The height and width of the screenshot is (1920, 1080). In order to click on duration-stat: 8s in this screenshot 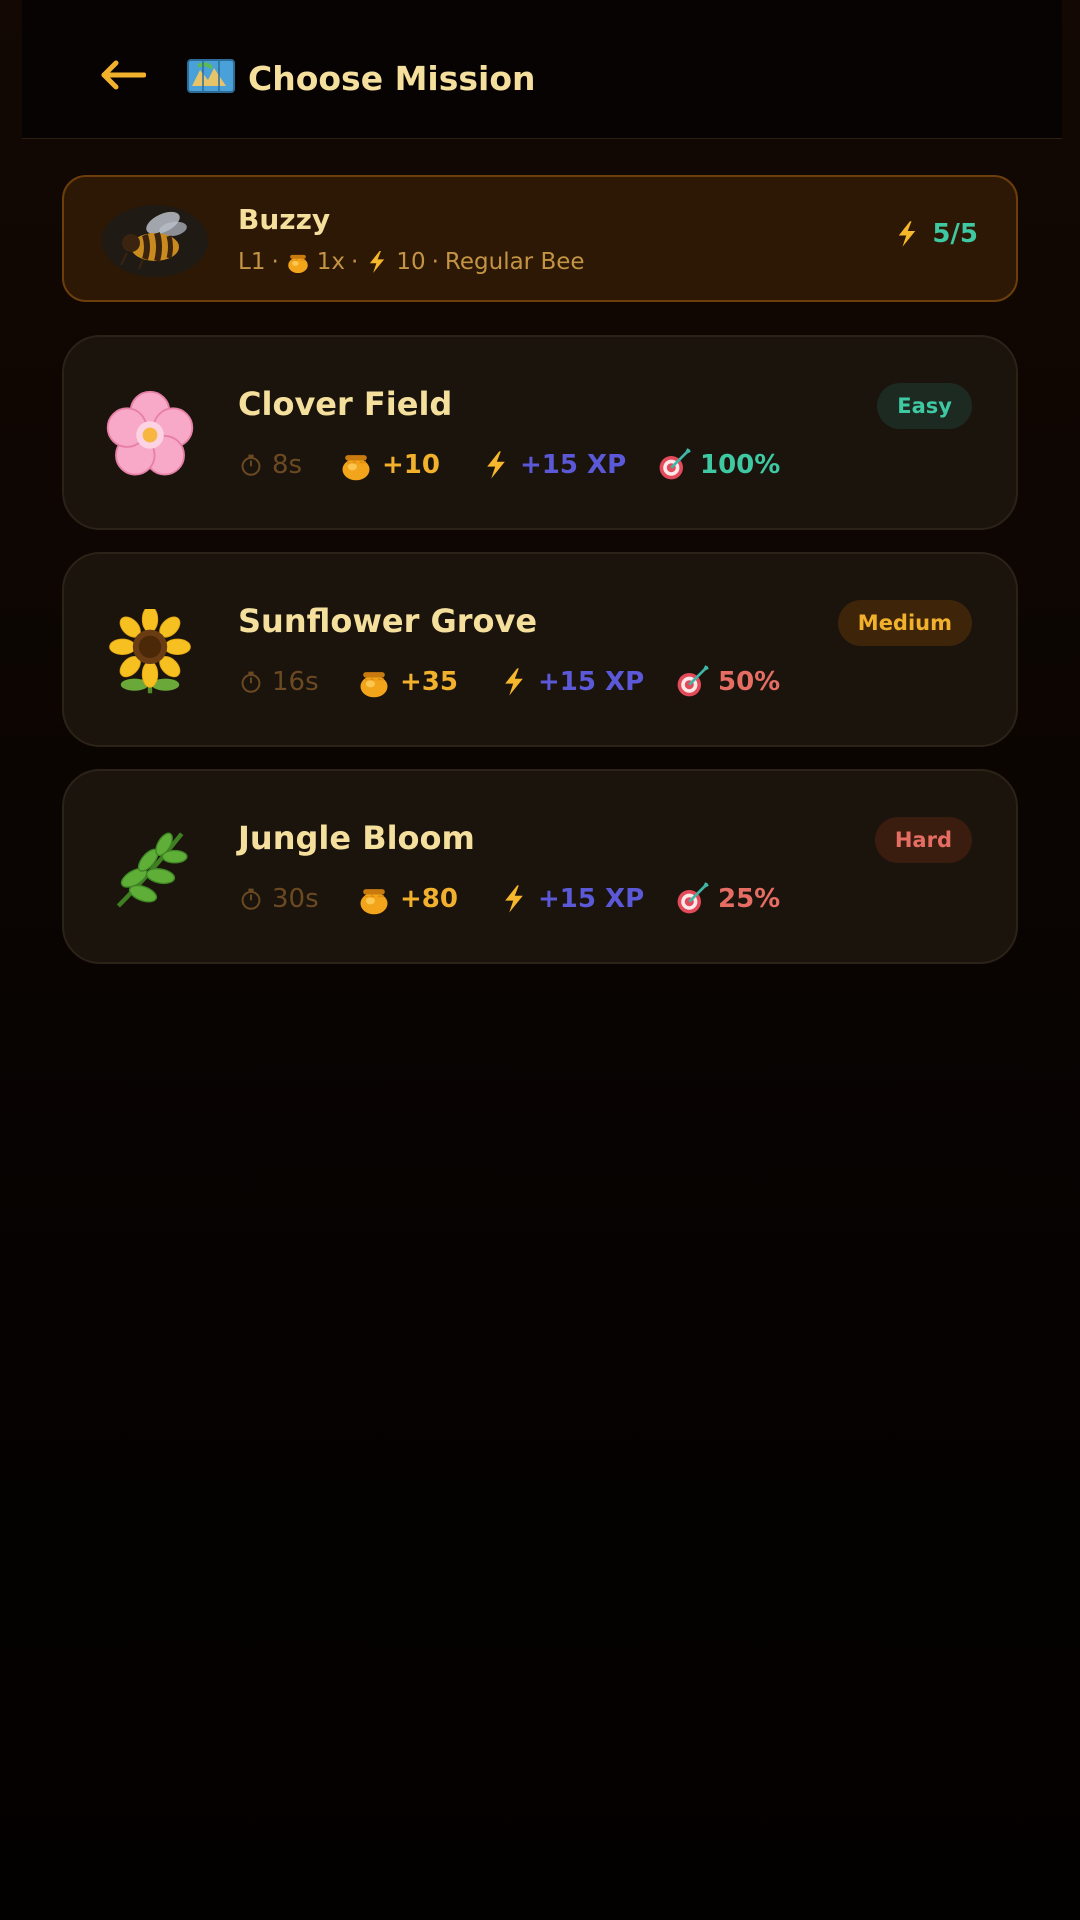, I will do `click(288, 465)`.